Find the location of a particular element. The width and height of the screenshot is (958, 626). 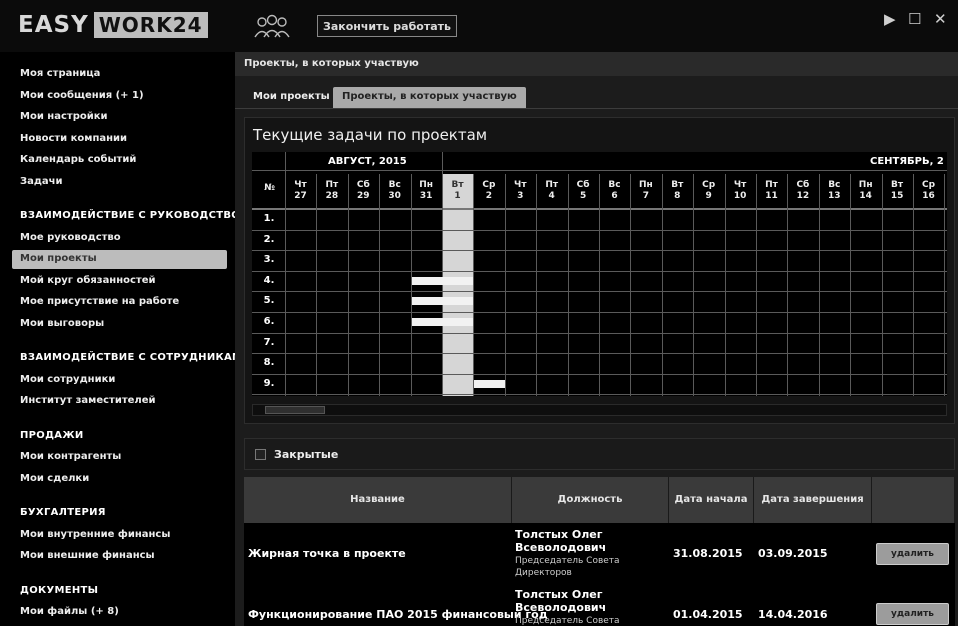

play-icon: ▶ is located at coordinates (890, 19).